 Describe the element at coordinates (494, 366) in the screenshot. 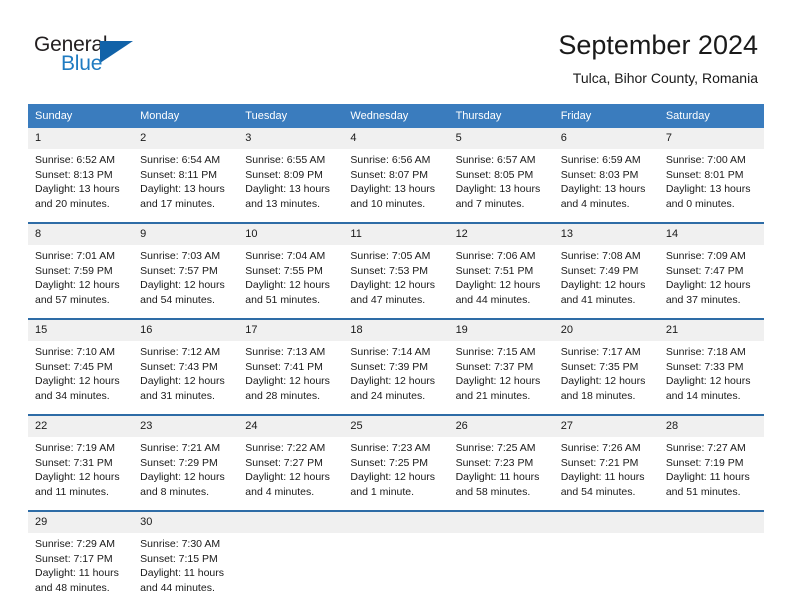

I see `day-detail-line: Sunset: 7:37 PM` at that location.